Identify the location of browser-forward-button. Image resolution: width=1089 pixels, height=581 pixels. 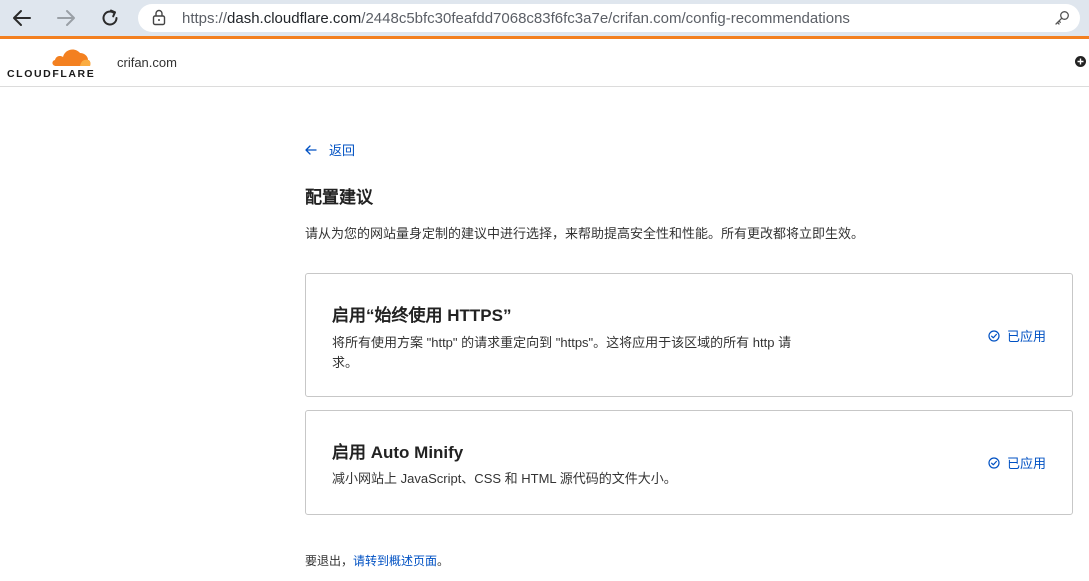
(66, 18).